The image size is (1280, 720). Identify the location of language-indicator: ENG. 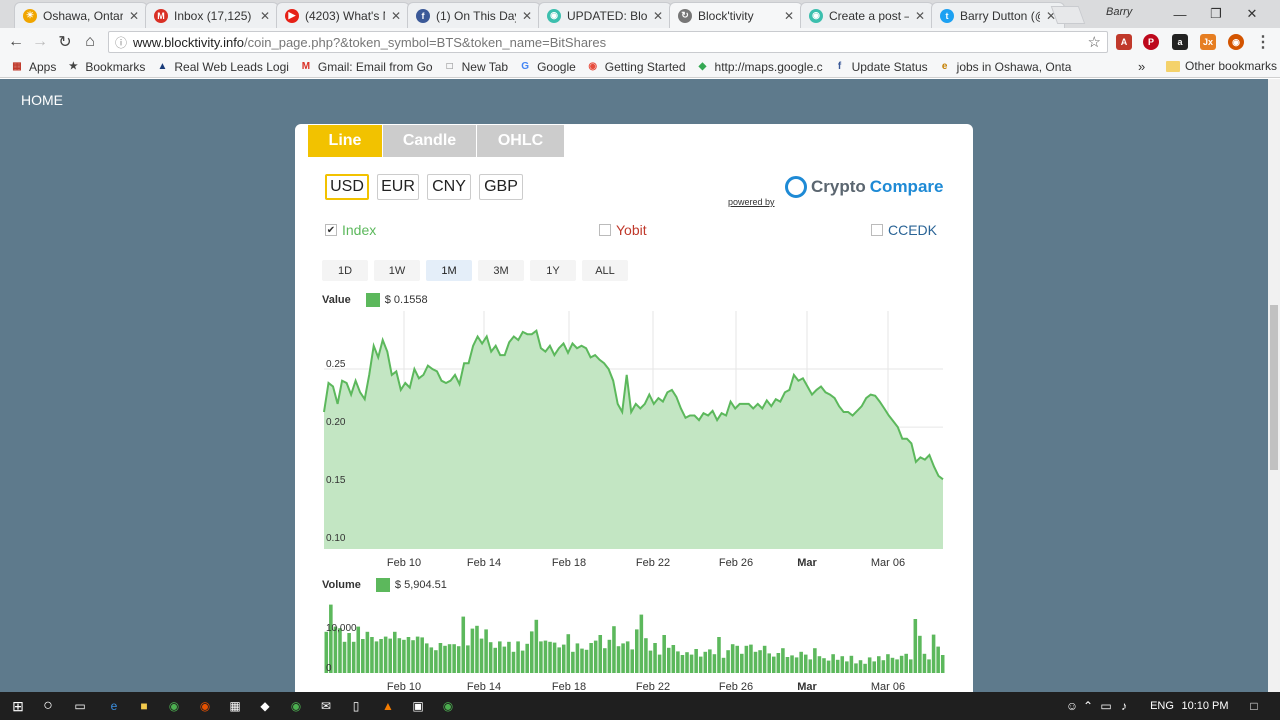
(1162, 706).